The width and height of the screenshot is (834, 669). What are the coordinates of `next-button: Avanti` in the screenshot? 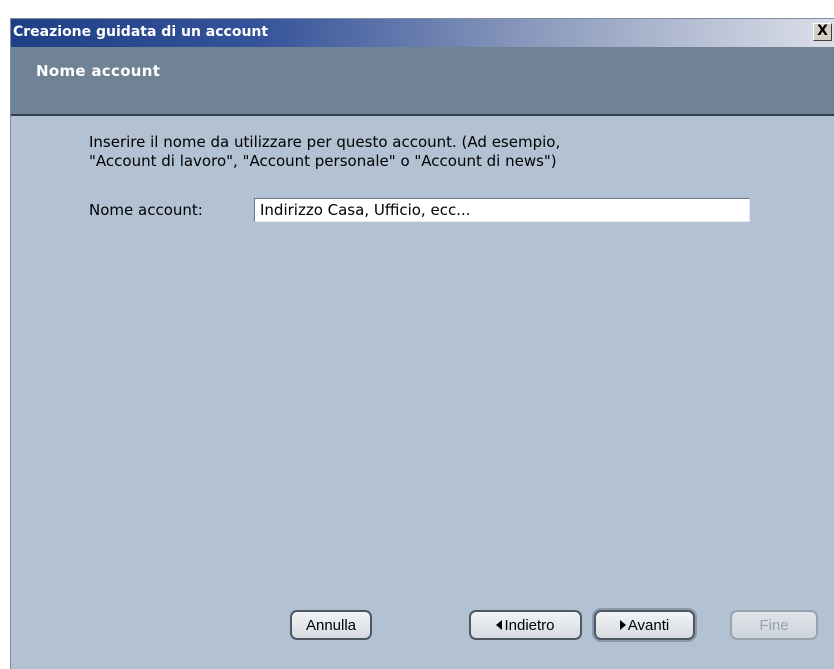 It's located at (644, 625).